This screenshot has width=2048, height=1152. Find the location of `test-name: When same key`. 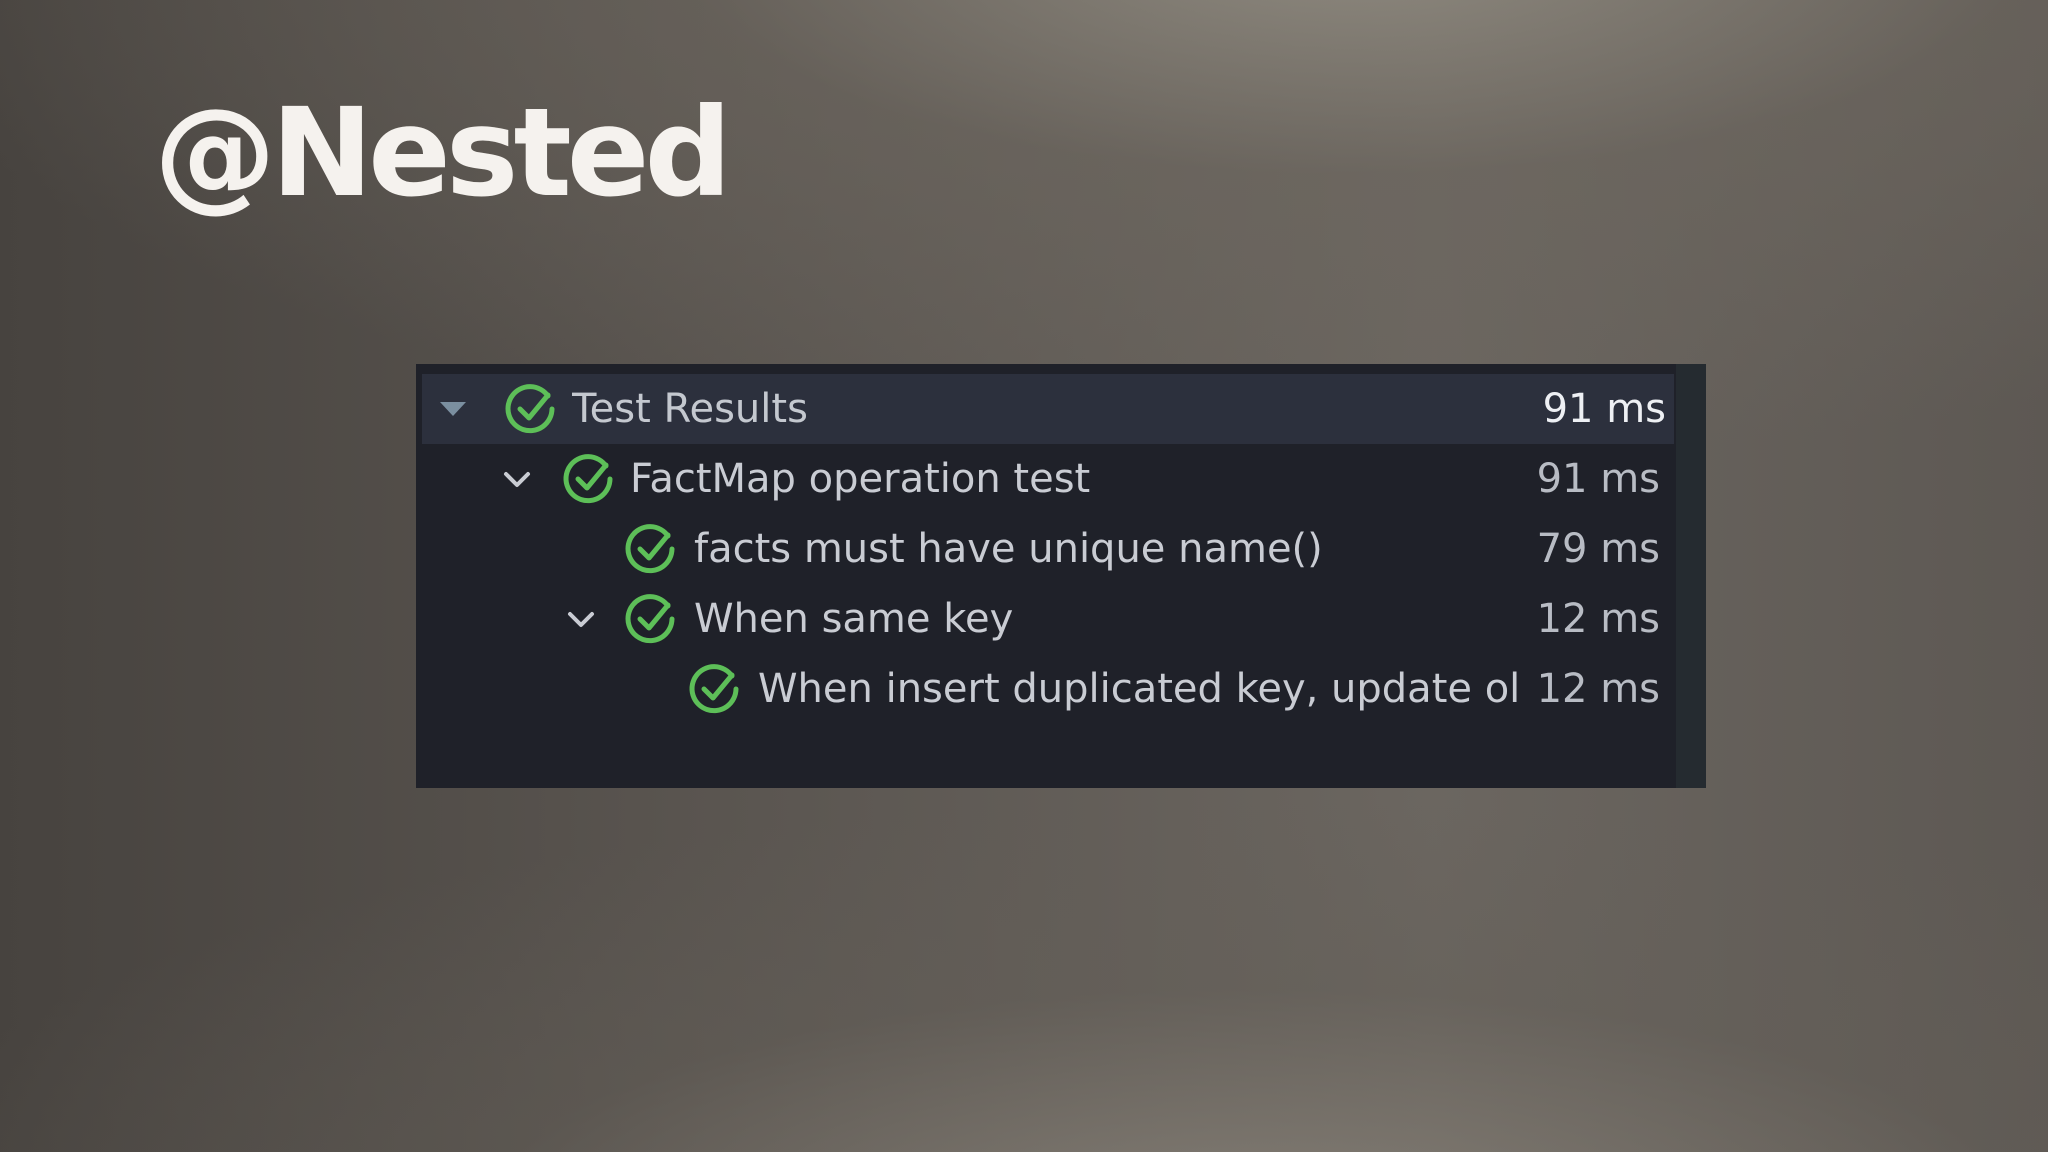

test-name: When same key is located at coordinates (854, 619).